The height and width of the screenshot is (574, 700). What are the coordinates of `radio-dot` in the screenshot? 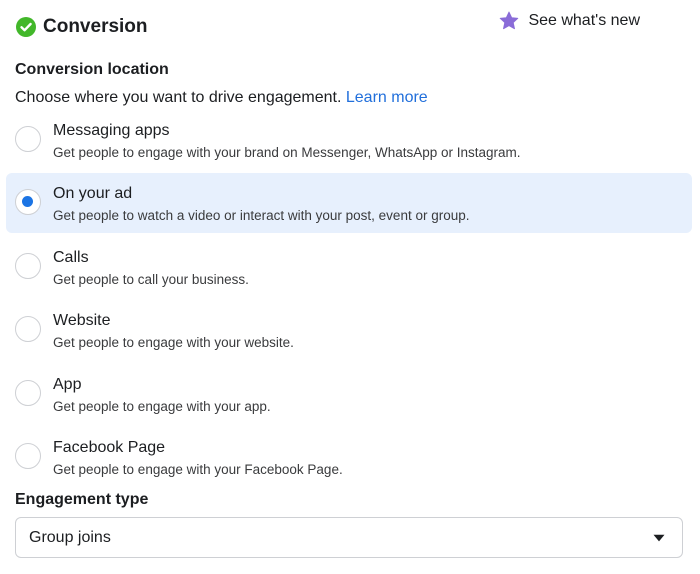 It's located at (27, 201).